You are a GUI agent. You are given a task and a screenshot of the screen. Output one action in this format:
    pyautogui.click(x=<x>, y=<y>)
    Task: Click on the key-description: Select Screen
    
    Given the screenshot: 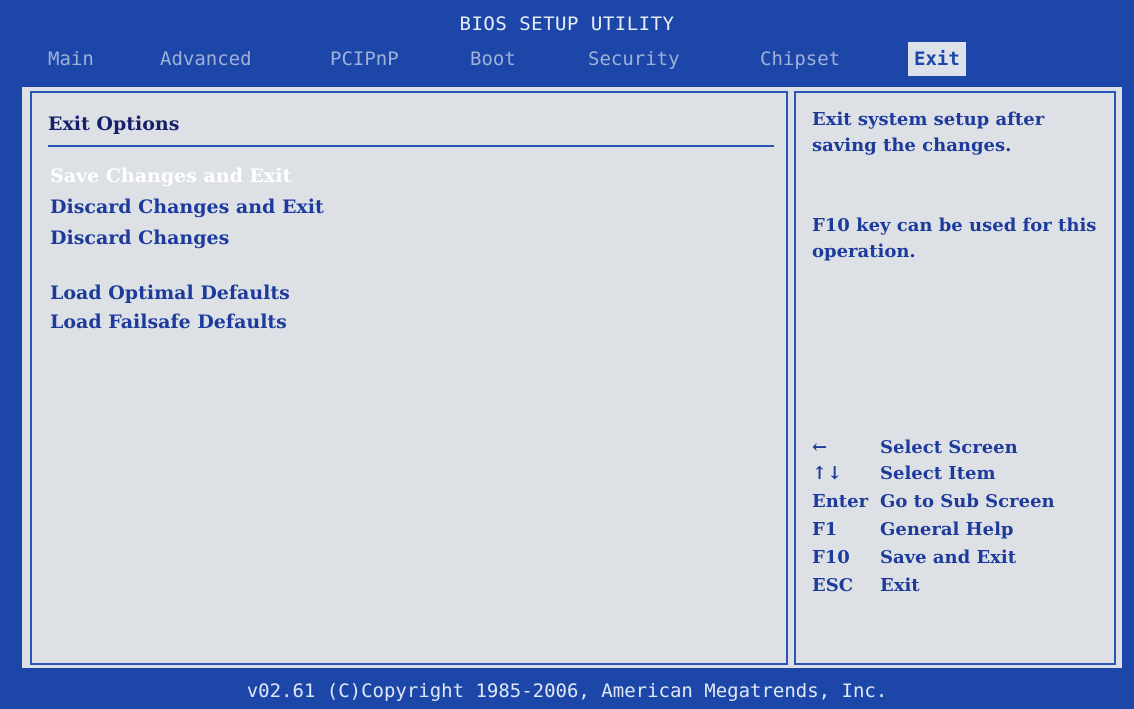 What is the action you would take?
    pyautogui.click(x=949, y=447)
    